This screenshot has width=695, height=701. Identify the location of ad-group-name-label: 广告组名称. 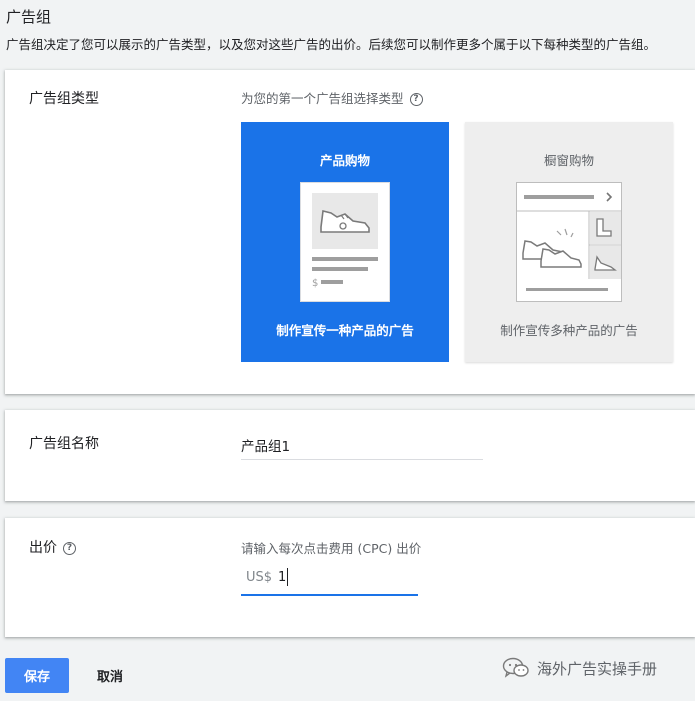
(64, 444).